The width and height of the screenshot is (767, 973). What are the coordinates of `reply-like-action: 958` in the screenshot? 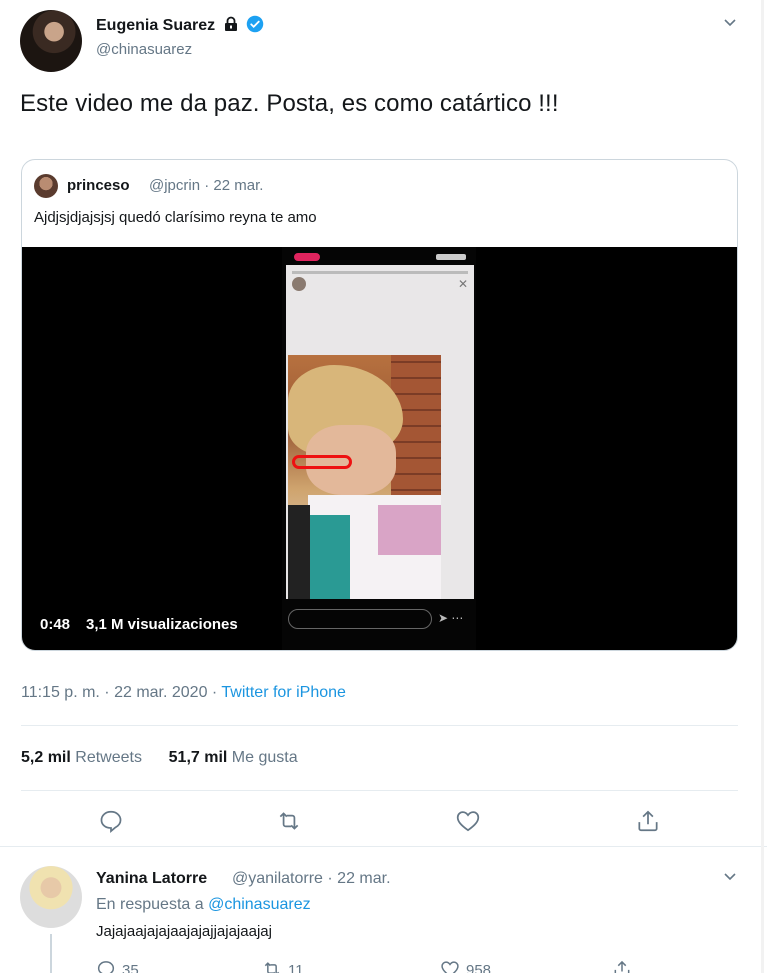 It's located at (465, 966).